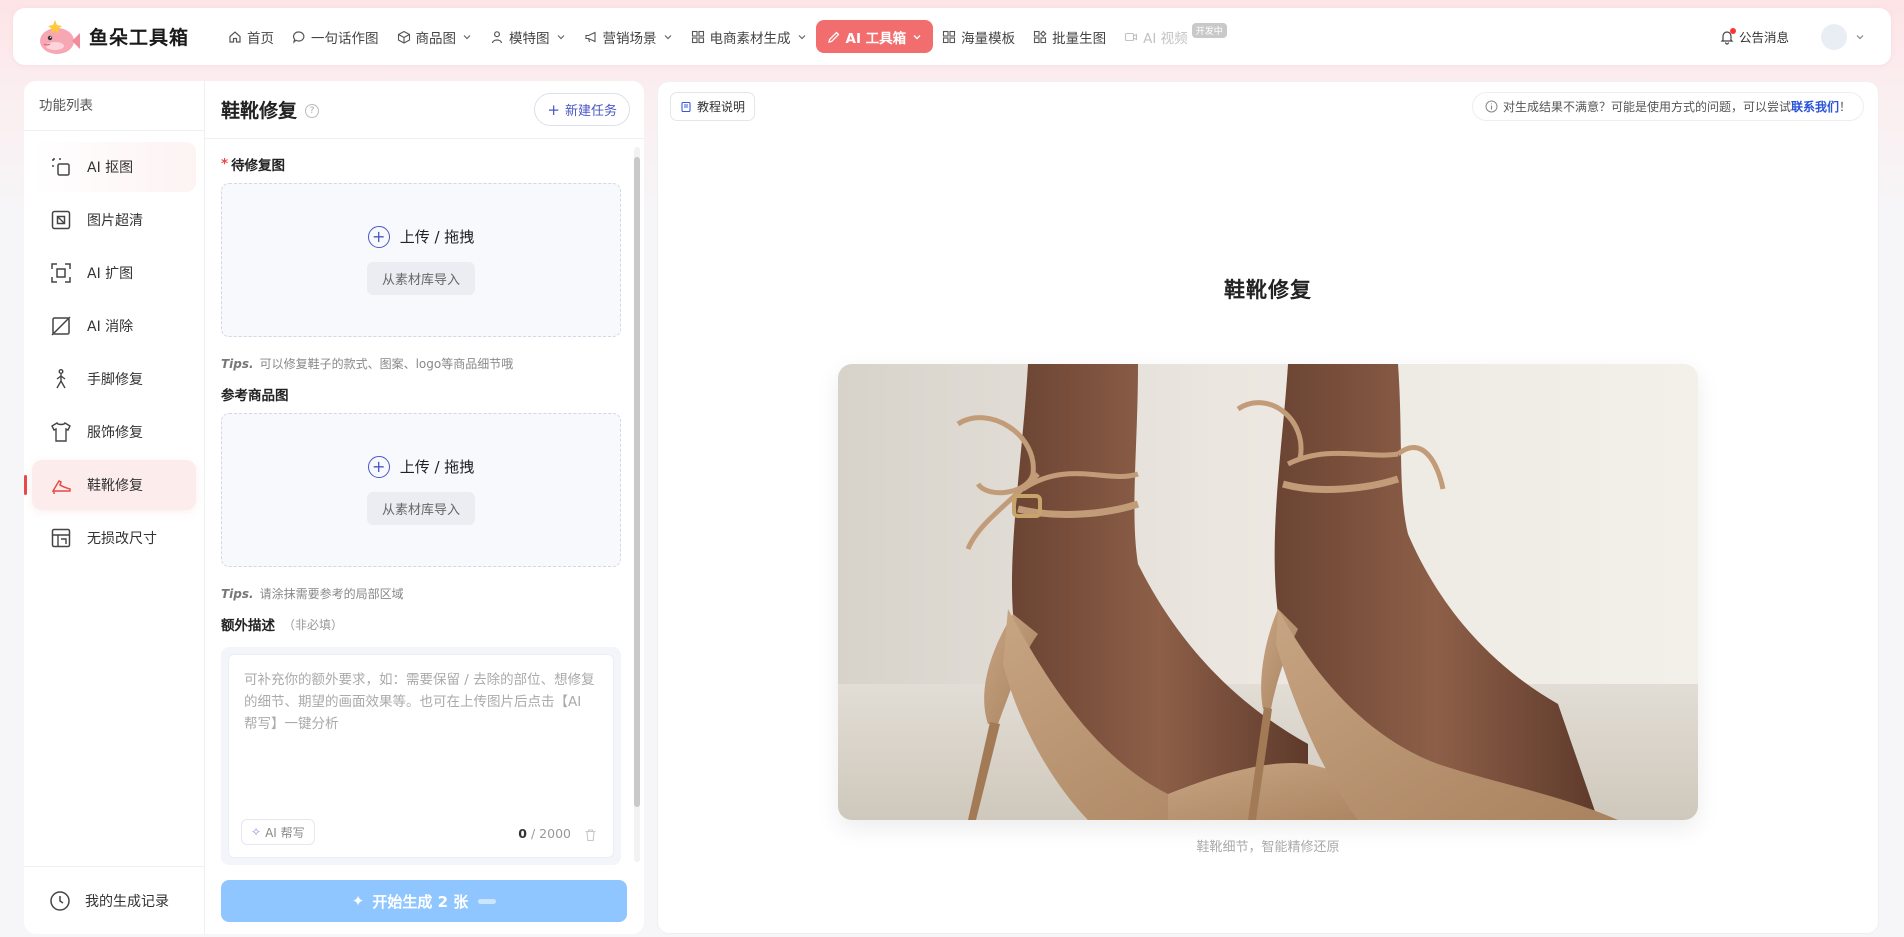 This screenshot has width=1904, height=937. Describe the element at coordinates (988, 38) in the screenshot. I see `nav-templates-label: 海量模板` at that location.